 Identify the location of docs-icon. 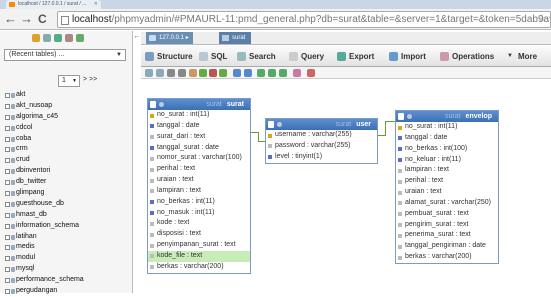
(58, 38).